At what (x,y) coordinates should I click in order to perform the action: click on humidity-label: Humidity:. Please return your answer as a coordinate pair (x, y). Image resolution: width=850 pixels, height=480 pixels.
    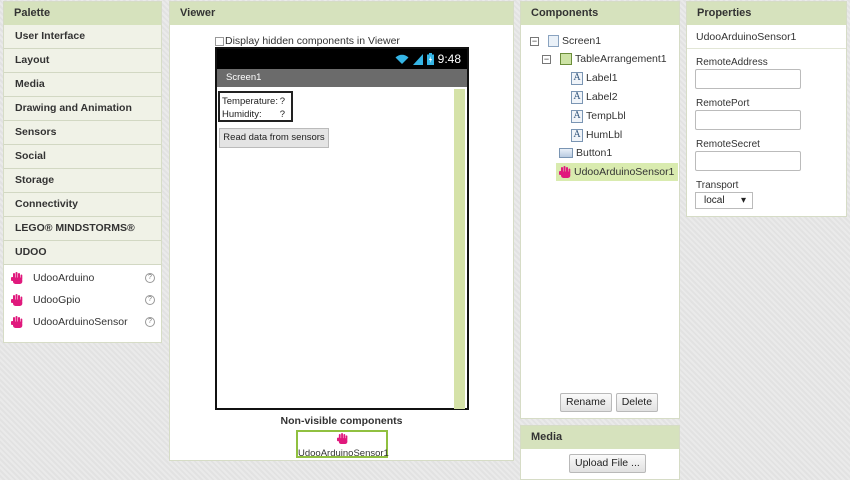
    Looking at the image, I should click on (242, 114).